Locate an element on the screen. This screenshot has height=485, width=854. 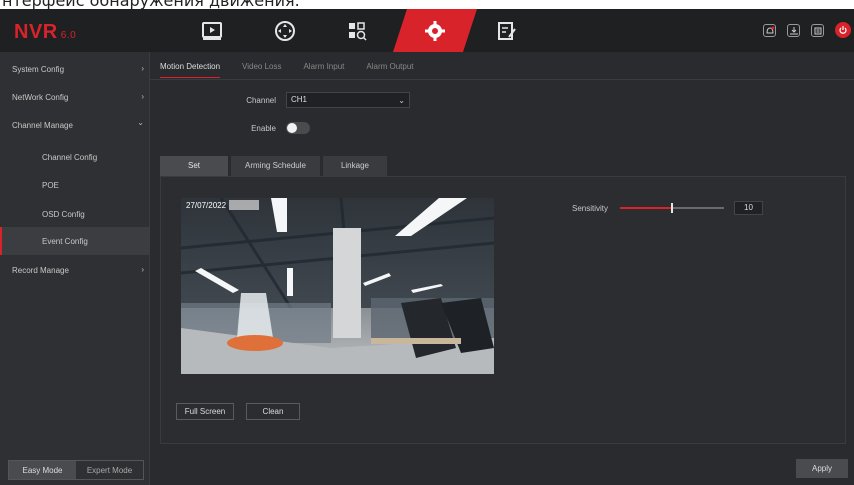
full-screen-button: Full Screen is located at coordinates (205, 411).